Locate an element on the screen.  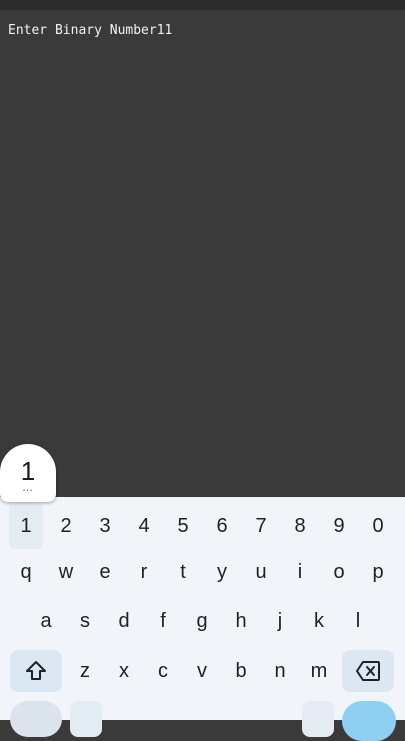
backspace-key is located at coordinates (368, 671).